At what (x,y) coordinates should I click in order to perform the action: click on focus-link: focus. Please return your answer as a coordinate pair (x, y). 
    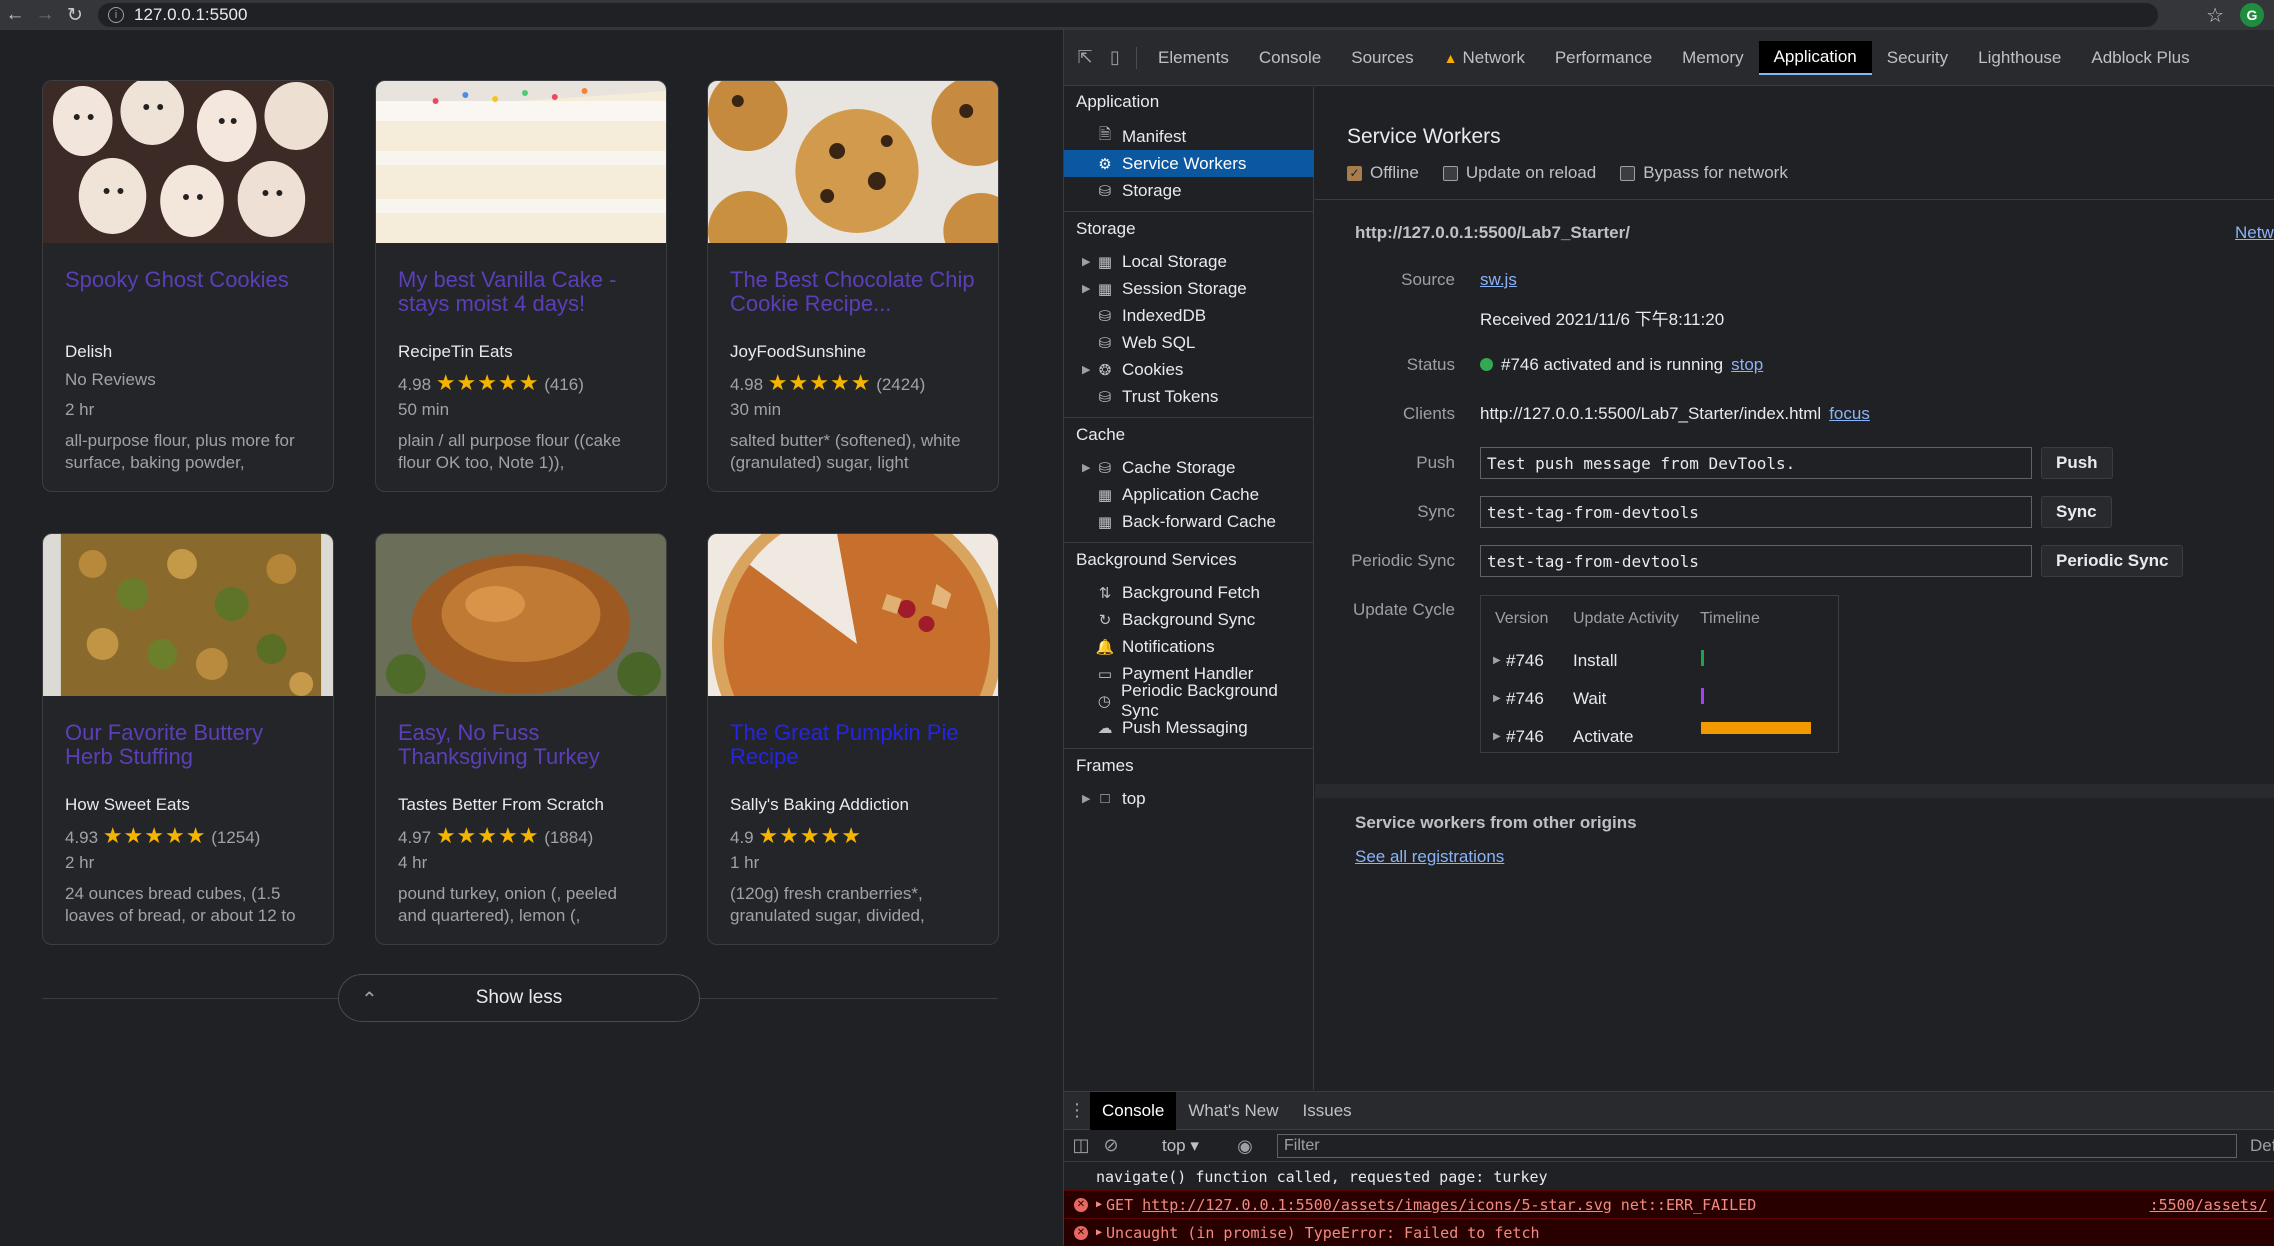
    Looking at the image, I should click on (1849, 413).